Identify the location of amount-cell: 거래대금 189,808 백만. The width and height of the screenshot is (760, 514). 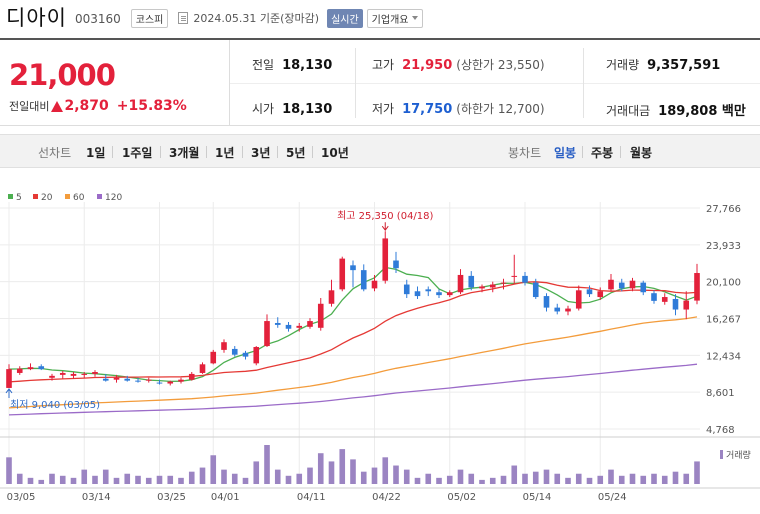
(676, 109).